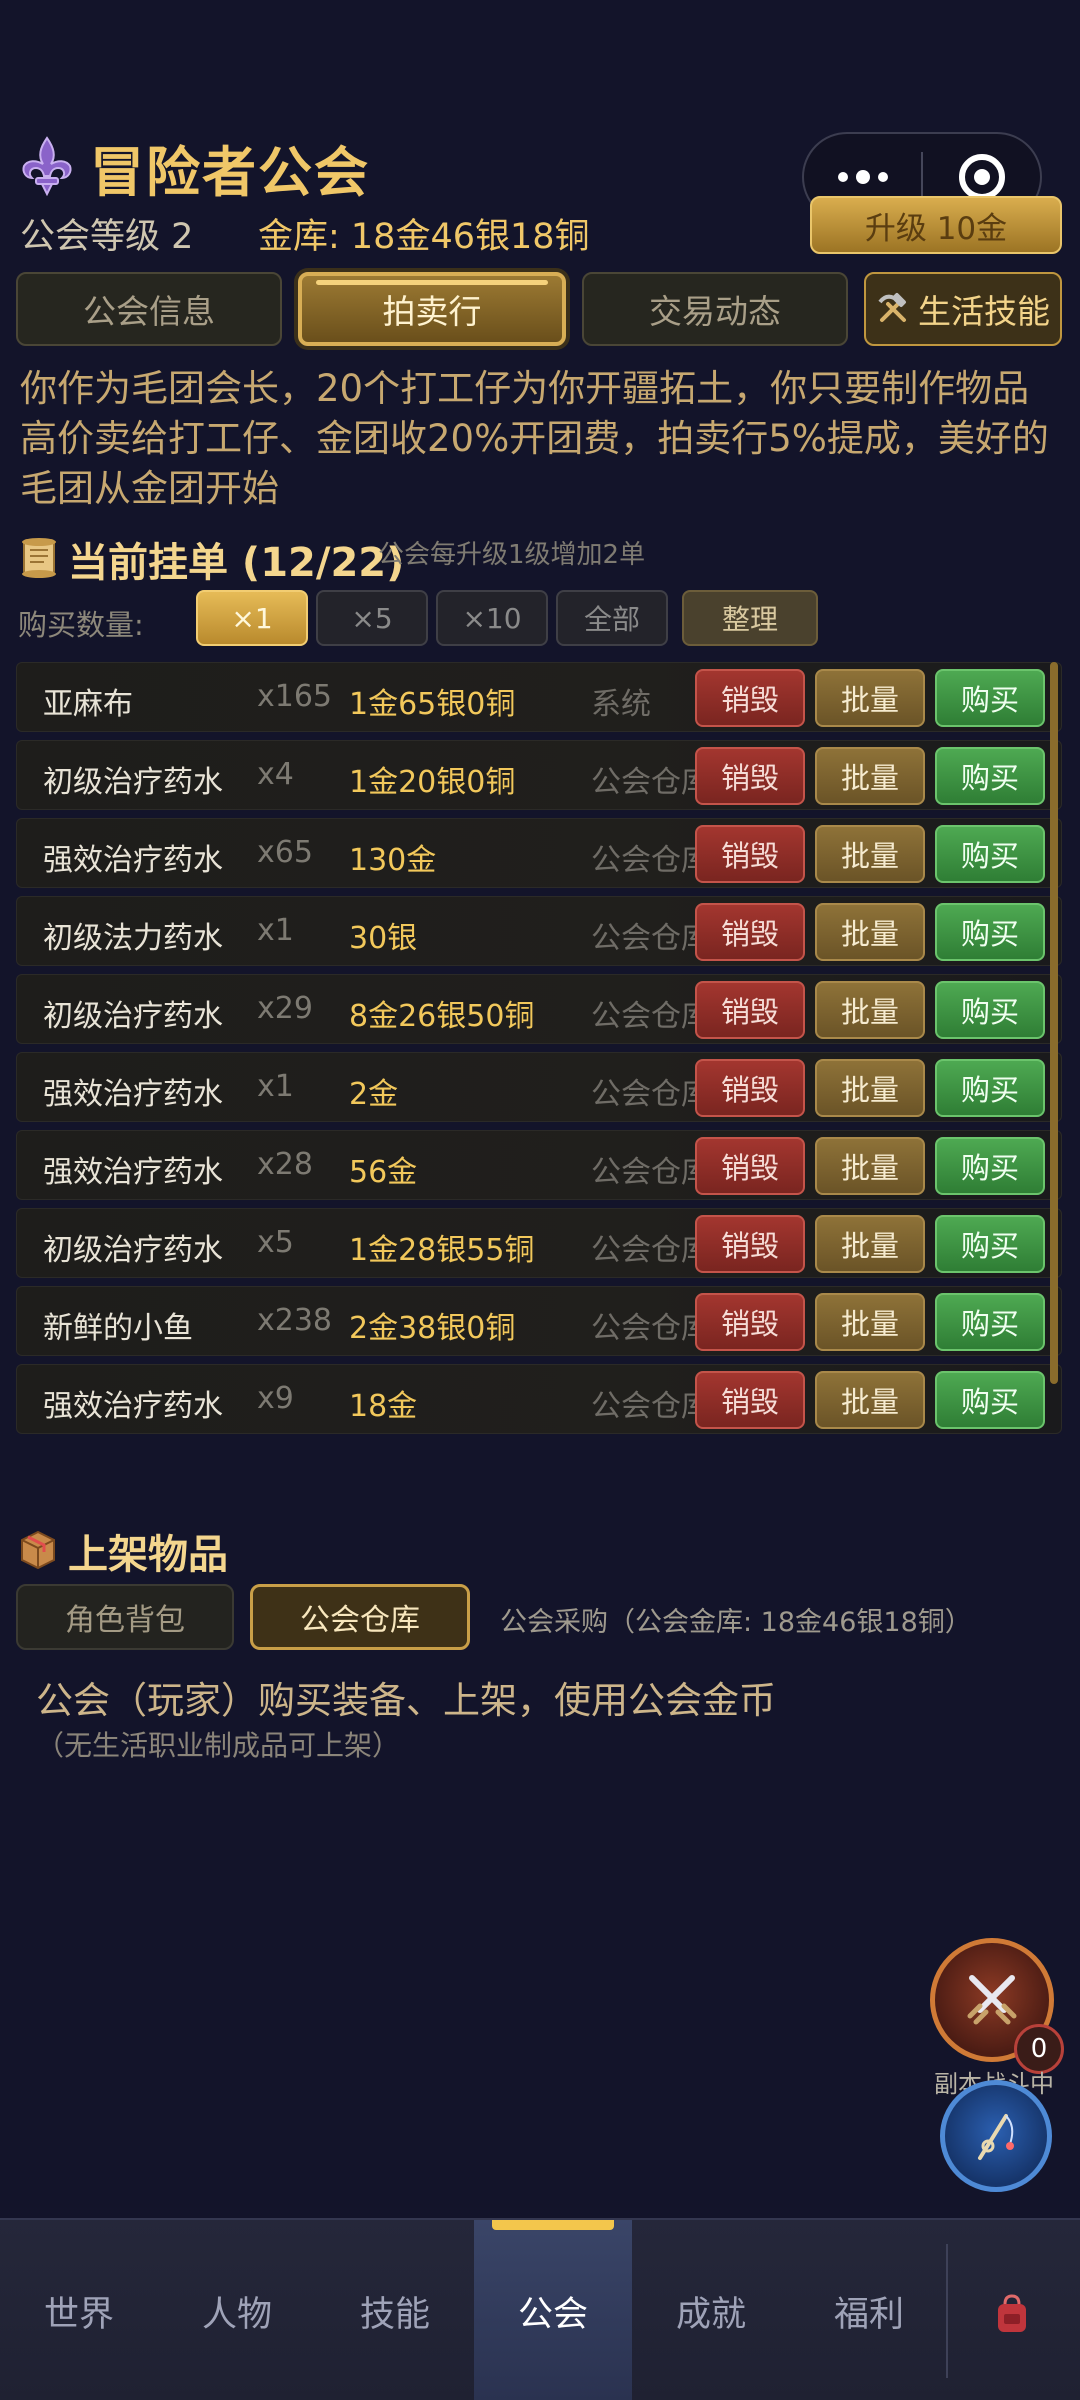 The width and height of the screenshot is (1080, 2400). I want to click on qty-all-button: 全部, so click(612, 618).